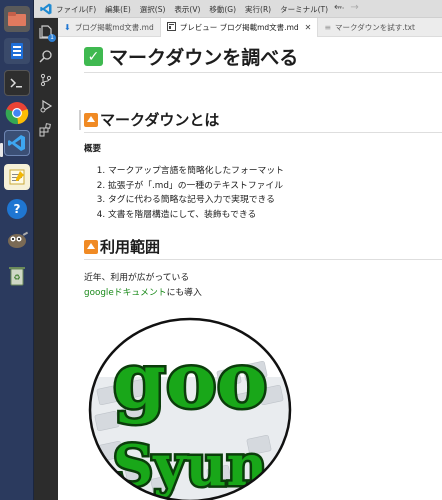 The width and height of the screenshot is (442, 500). What do you see at coordinates (346, 7) in the screenshot?
I see `nav-arrows: ← →` at bounding box center [346, 7].